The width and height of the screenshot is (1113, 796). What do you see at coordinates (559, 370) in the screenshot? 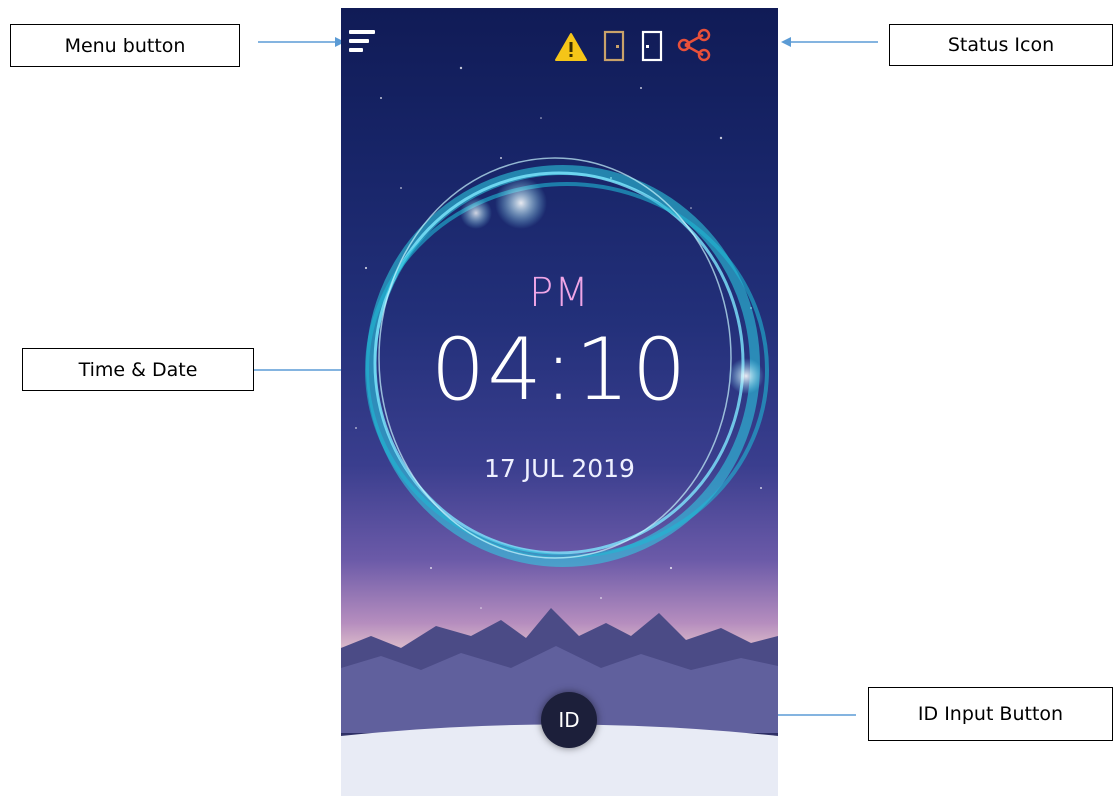
I see `clock-time: 04:10` at bounding box center [559, 370].